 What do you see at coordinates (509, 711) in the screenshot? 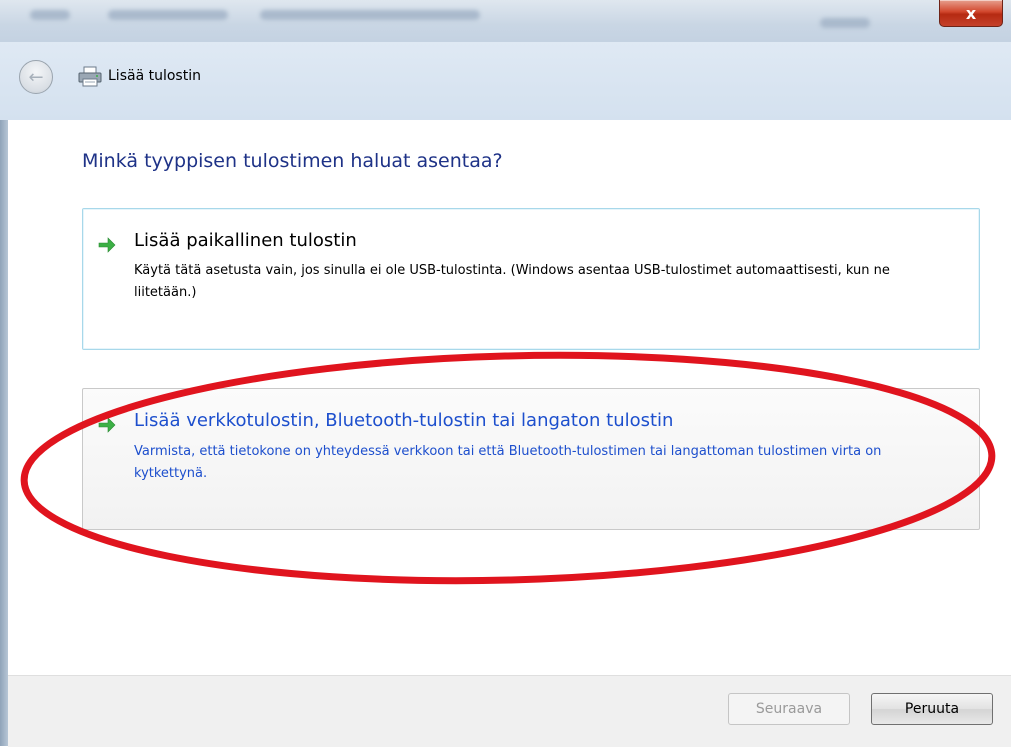
I see `wizard-footer` at bounding box center [509, 711].